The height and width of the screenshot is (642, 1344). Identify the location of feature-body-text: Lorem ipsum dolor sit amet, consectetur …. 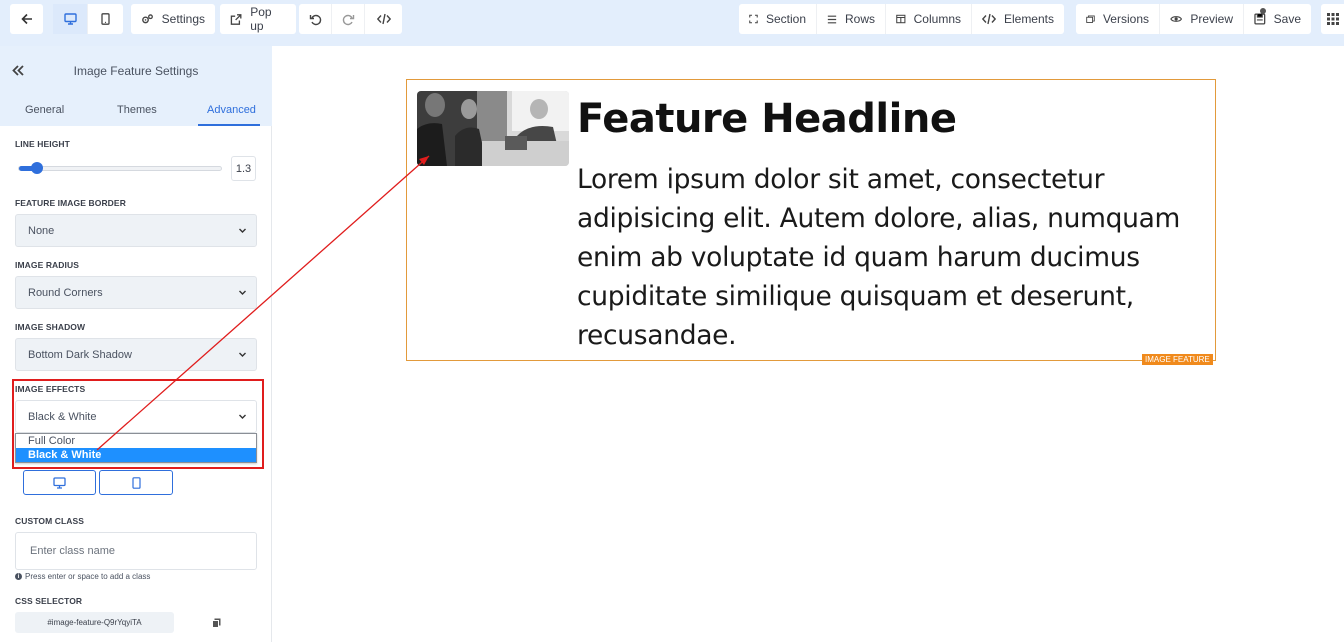
(887, 257).